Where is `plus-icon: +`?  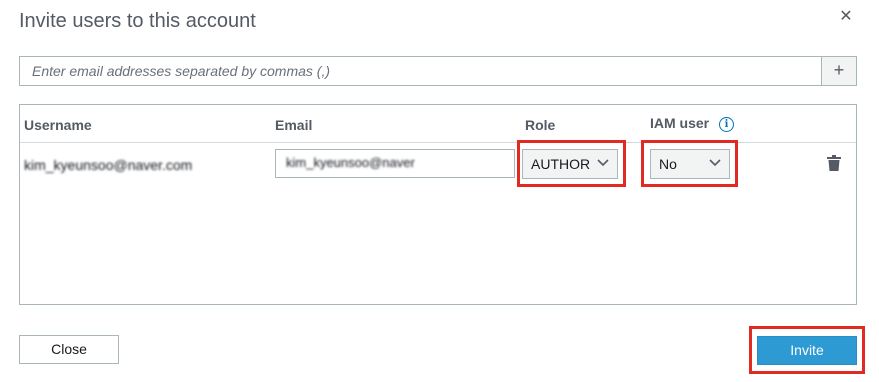 plus-icon: + is located at coordinates (839, 70).